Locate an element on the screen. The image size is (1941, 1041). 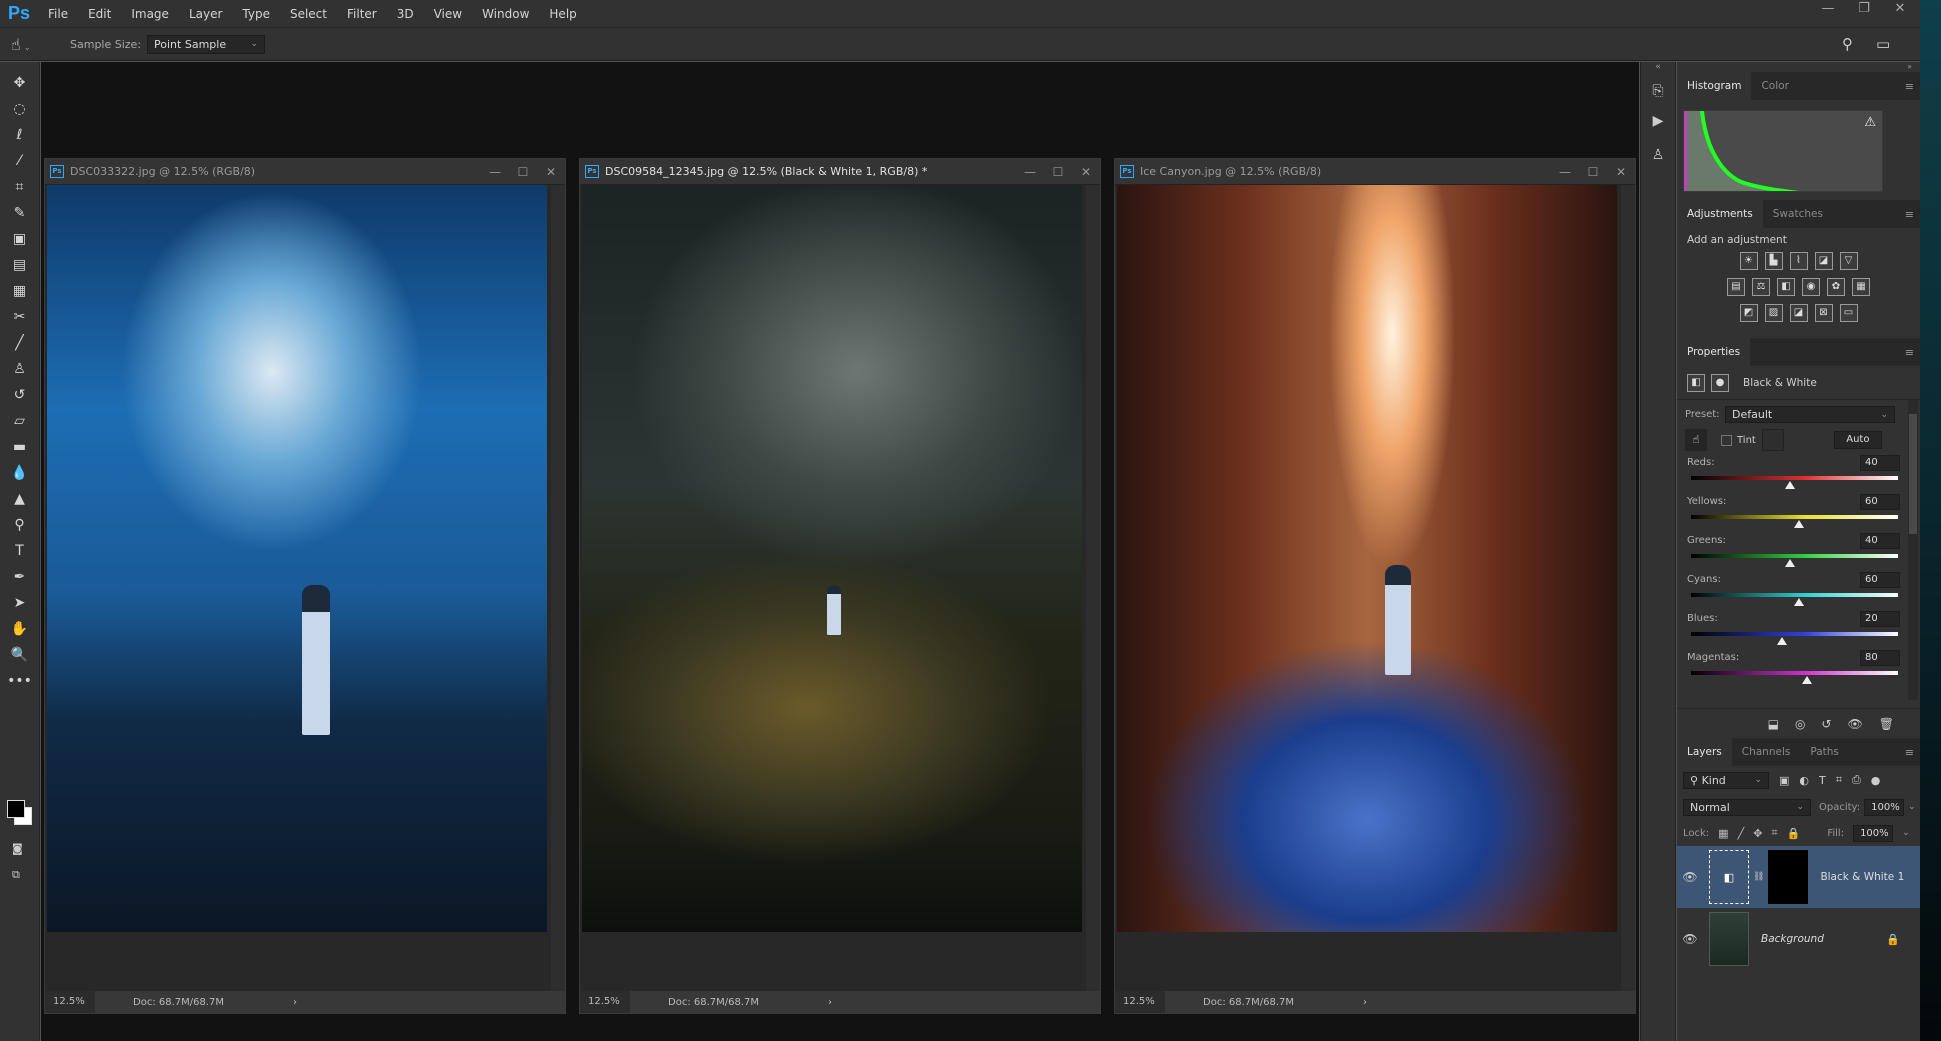
preset-select: Default ⌄ is located at coordinates (1810, 414).